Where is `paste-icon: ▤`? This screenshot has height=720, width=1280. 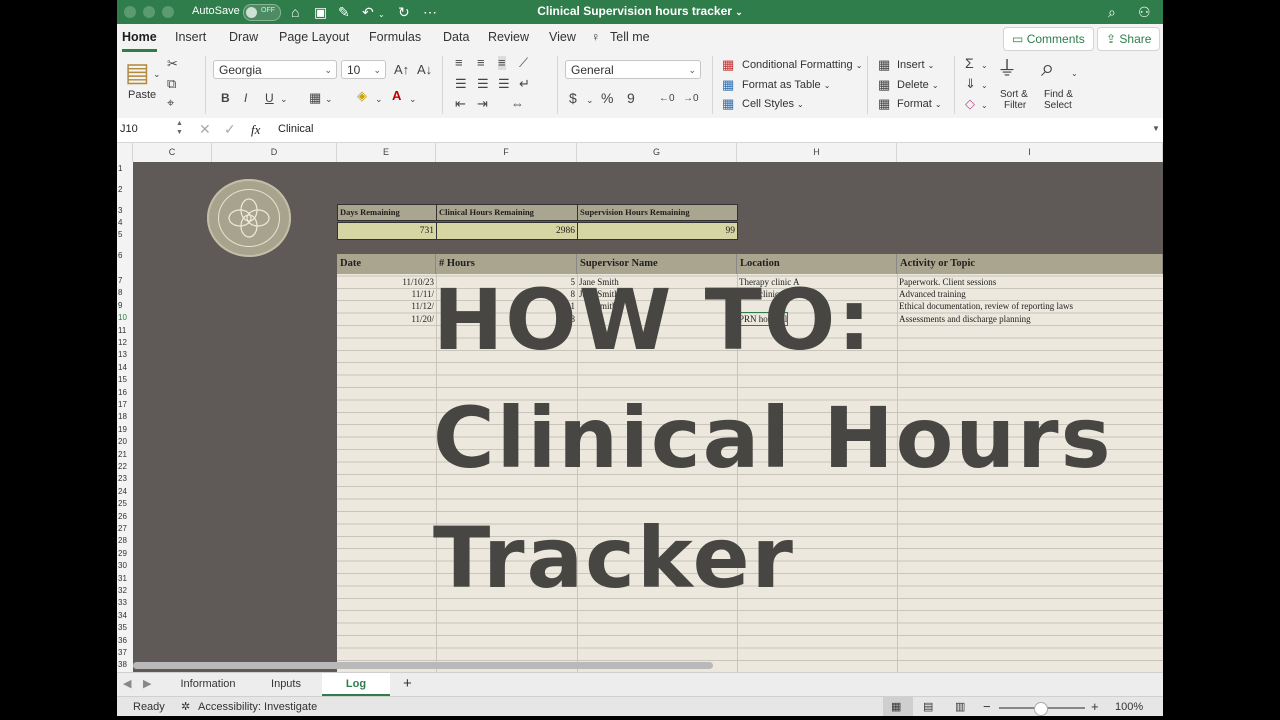 paste-icon: ▤ is located at coordinates (137, 72).